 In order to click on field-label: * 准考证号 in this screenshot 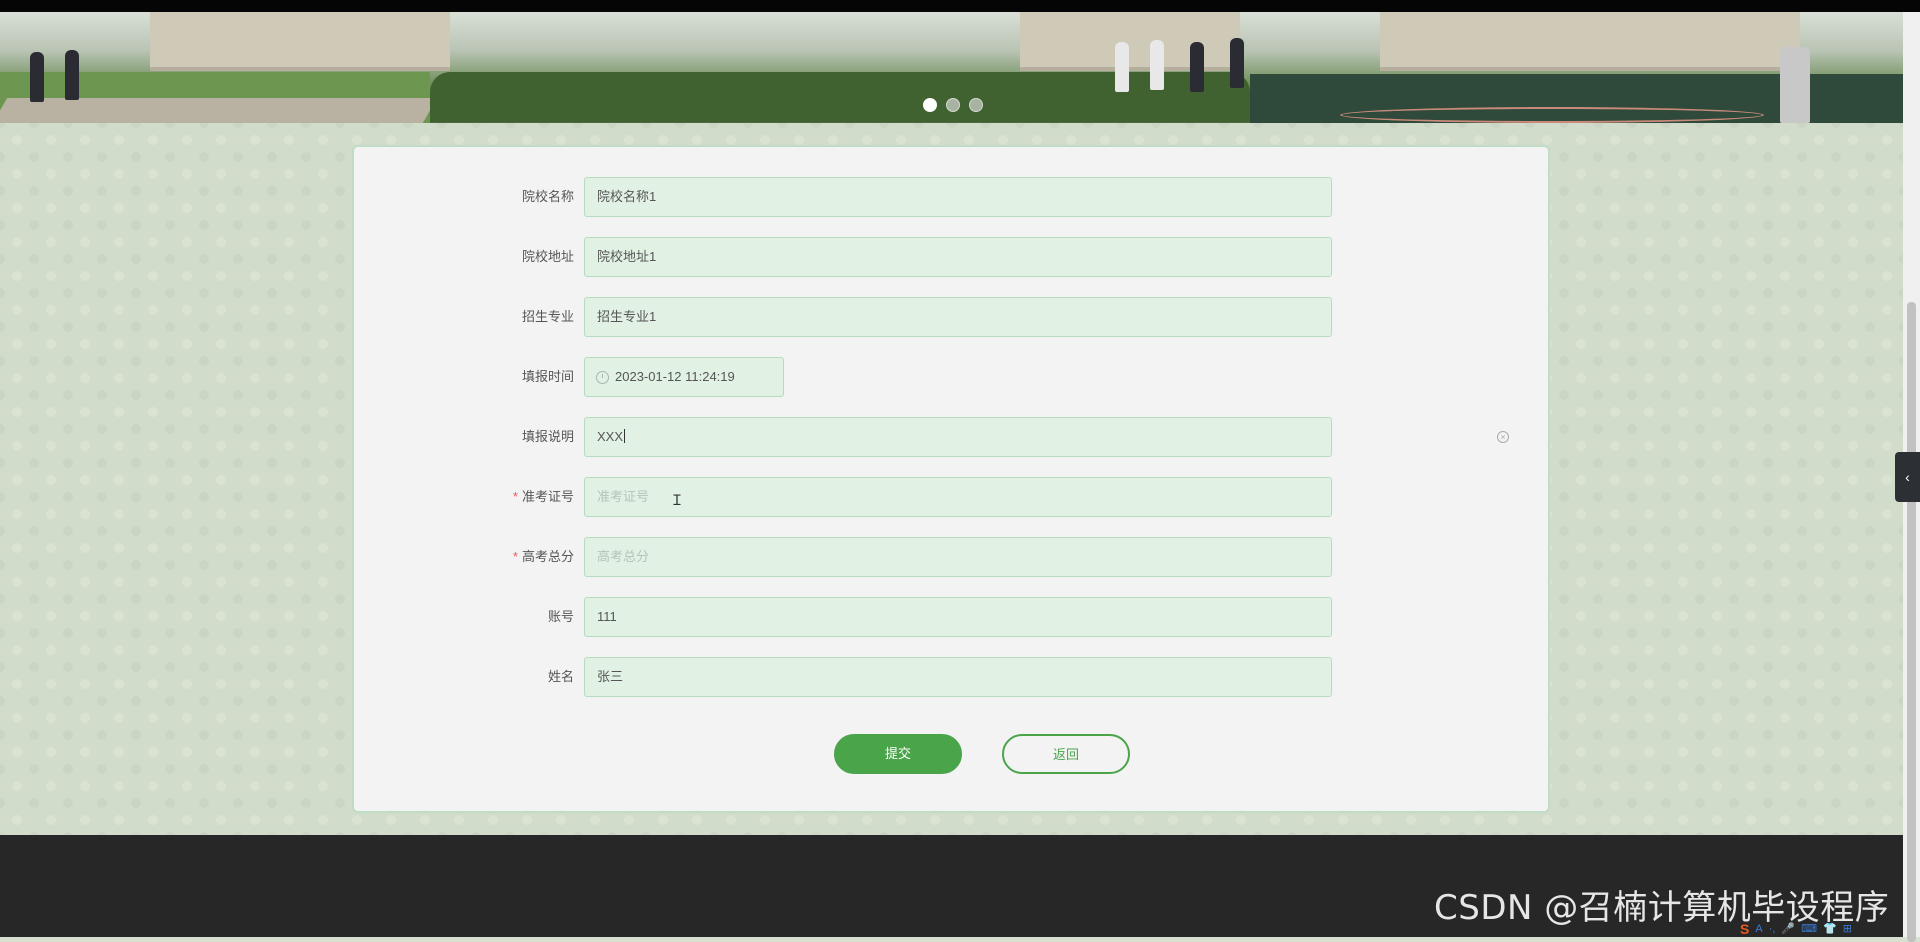, I will do `click(464, 497)`.